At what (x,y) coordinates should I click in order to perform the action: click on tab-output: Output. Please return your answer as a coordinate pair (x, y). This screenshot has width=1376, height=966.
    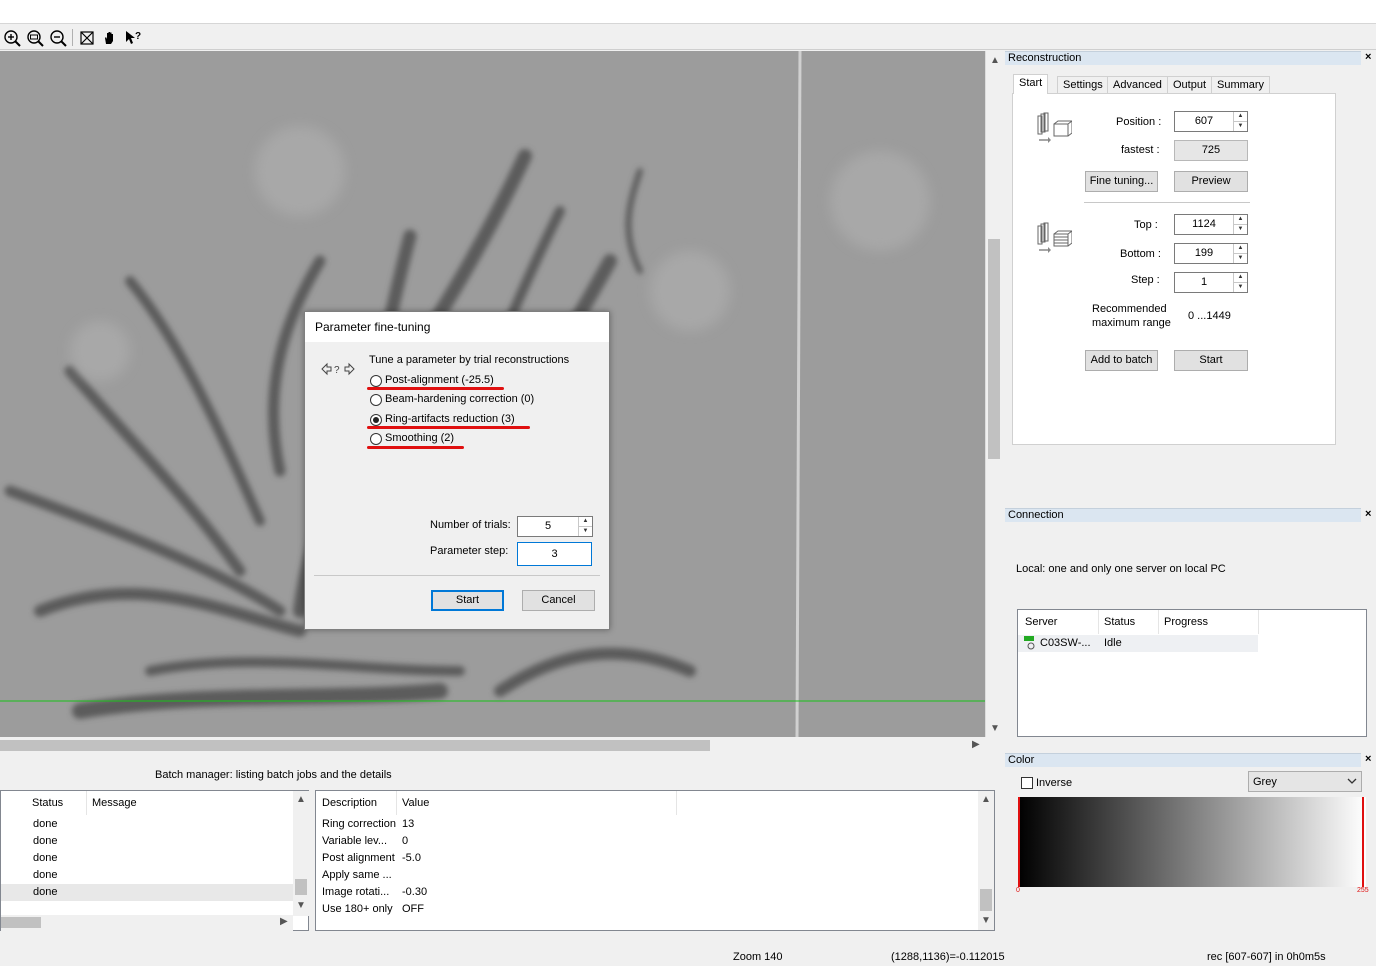
    Looking at the image, I should click on (1190, 85).